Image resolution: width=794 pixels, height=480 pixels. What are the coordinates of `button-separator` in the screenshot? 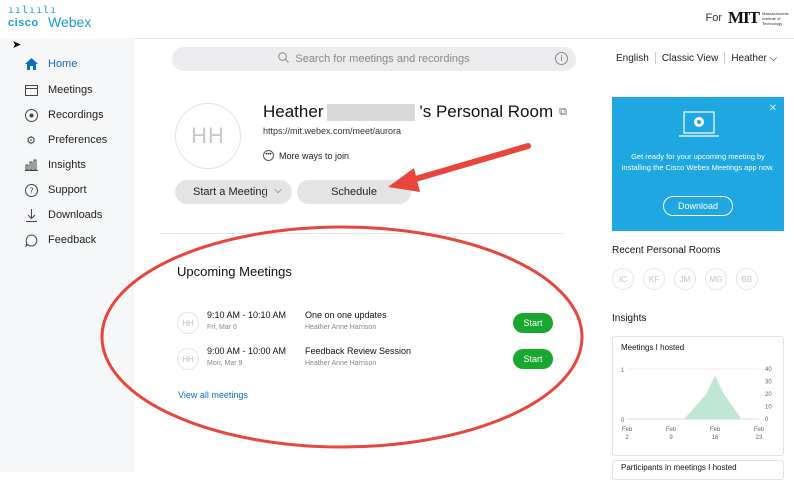 It's located at (265, 192).